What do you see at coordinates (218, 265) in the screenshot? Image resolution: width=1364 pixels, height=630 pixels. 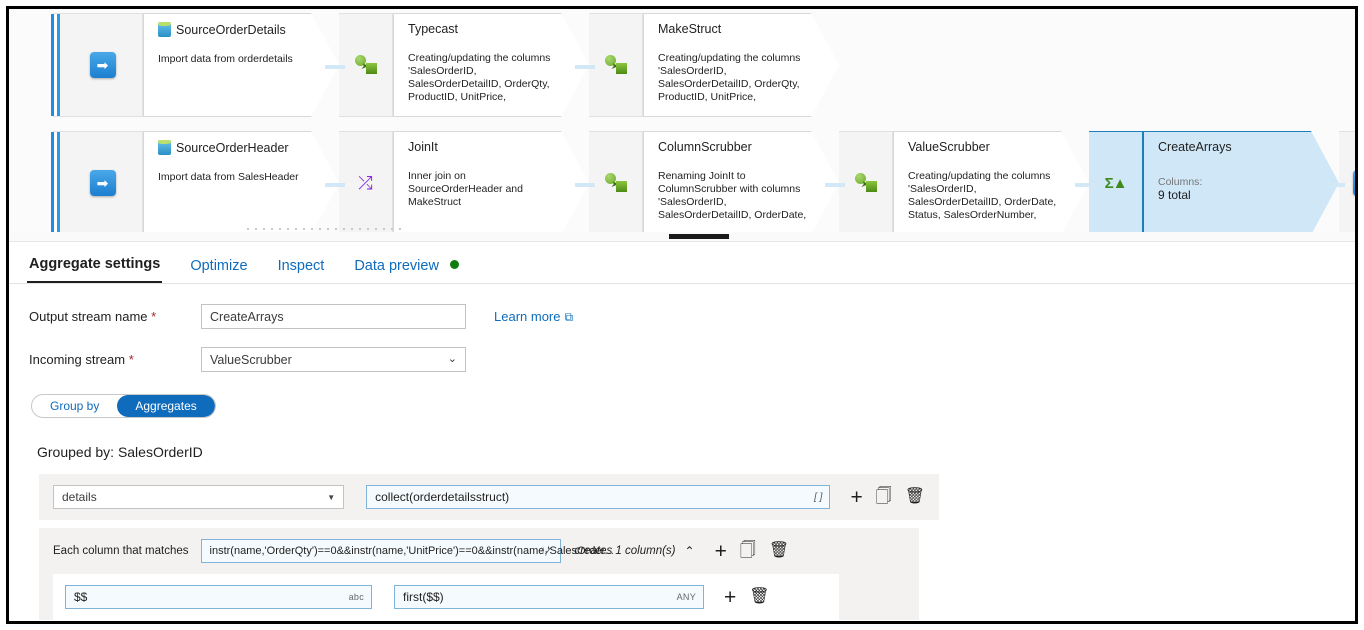 I see `tab-optimize: Optimize` at bounding box center [218, 265].